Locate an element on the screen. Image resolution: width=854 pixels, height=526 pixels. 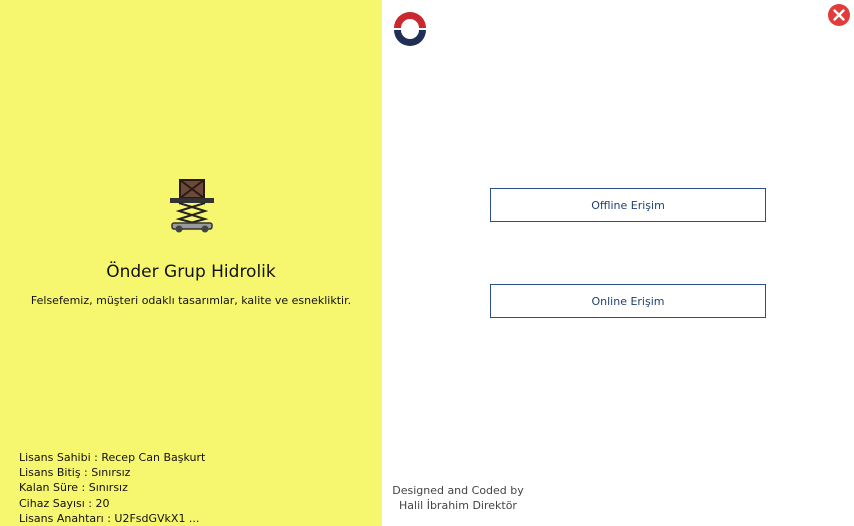
close-icon is located at coordinates (839, 15).